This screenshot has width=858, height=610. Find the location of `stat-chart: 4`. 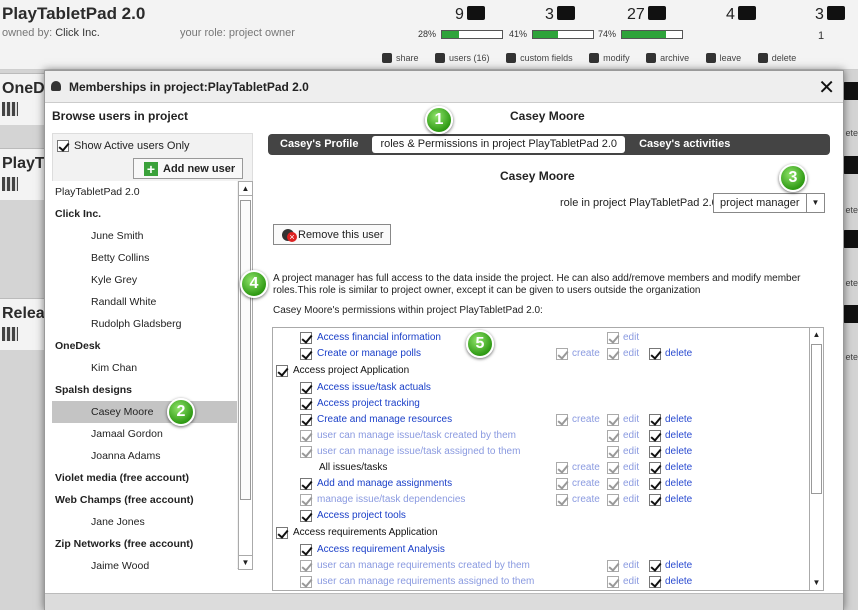

stat-chart: 4 is located at coordinates (741, 15).